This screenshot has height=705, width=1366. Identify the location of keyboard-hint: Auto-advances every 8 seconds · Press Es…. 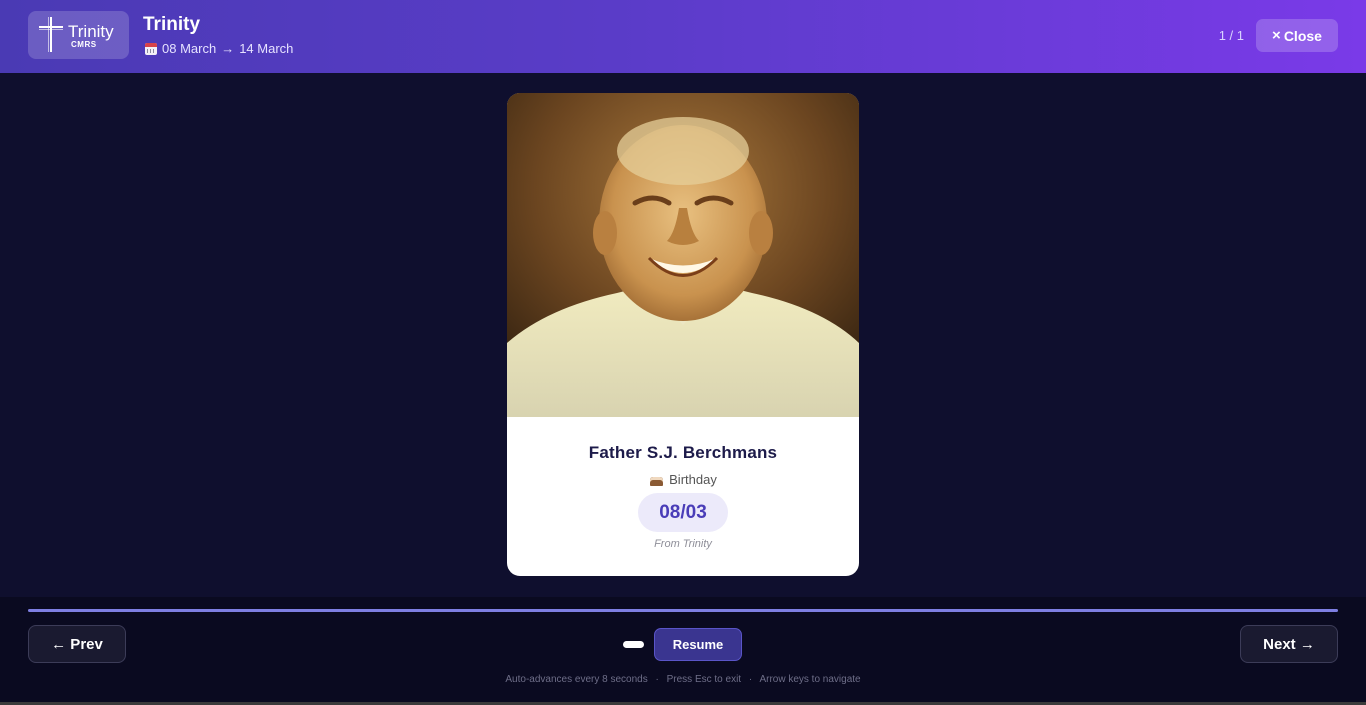
(683, 680).